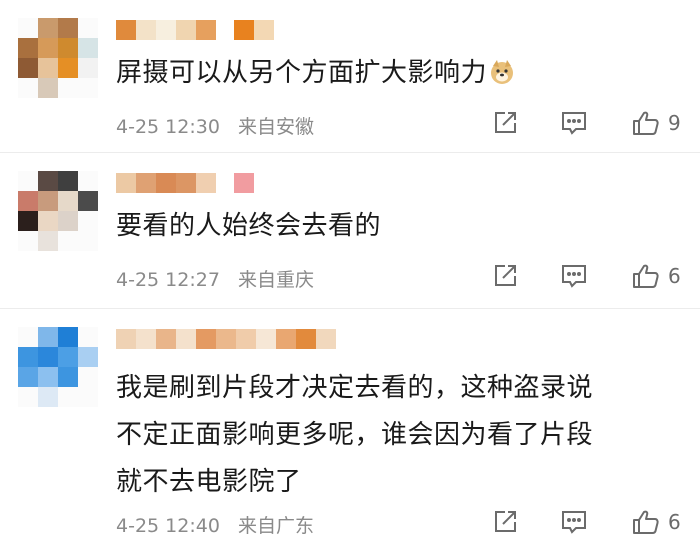 This screenshot has width=700, height=552. What do you see at coordinates (192, 280) in the screenshot?
I see `comment-time: 12:27` at bounding box center [192, 280].